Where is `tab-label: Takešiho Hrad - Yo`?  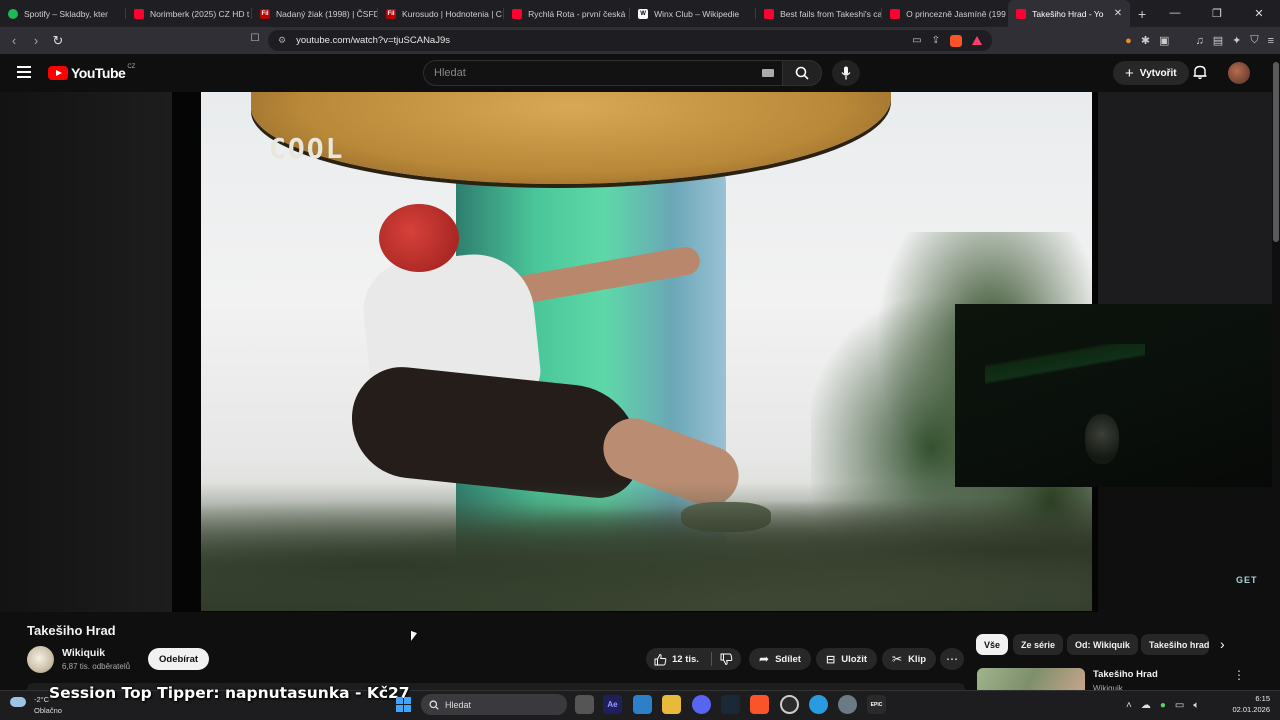 tab-label: Takešiho Hrad - Yo is located at coordinates (1068, 13).